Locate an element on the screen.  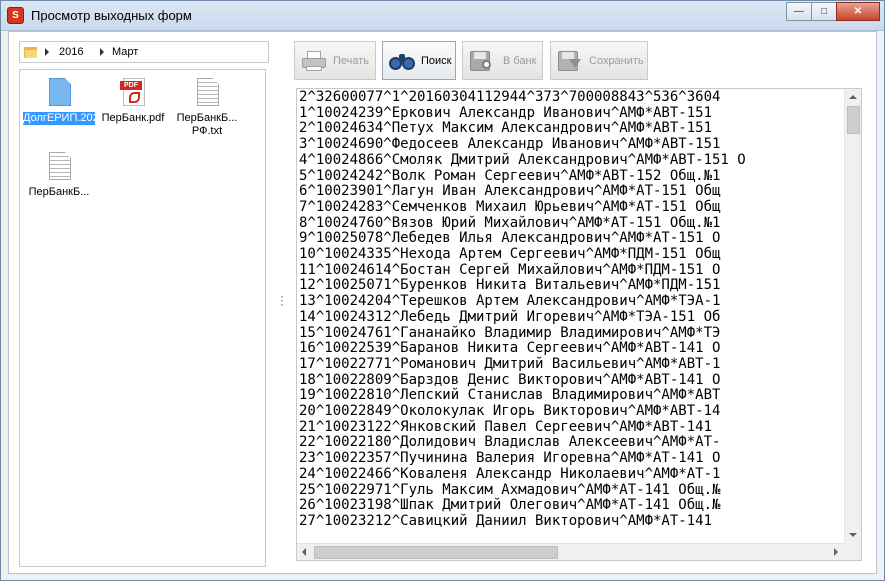
vertical-scroll-thumb is located at coordinates (853, 120).